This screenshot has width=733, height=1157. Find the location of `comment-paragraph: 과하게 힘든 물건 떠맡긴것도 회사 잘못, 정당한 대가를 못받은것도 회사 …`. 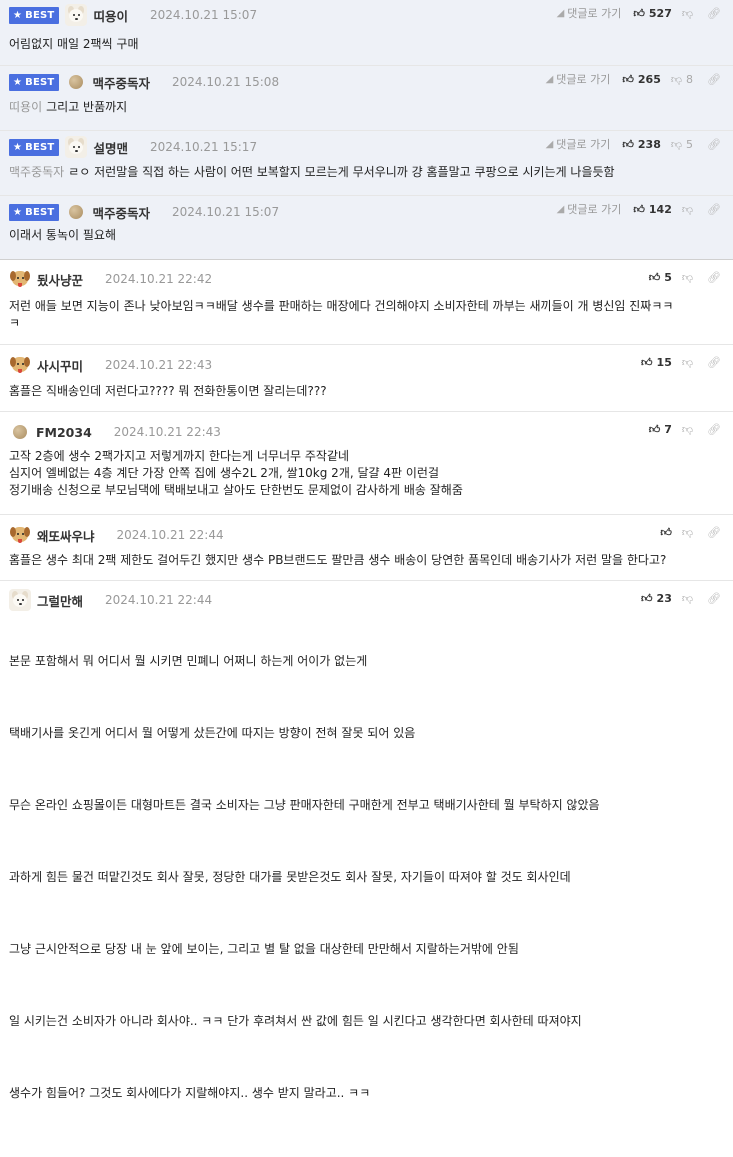

comment-paragraph: 과하게 힘든 물건 떠맡긴것도 회사 잘못, 정당한 대가를 못받은것도 회사 … is located at coordinates (290, 877).